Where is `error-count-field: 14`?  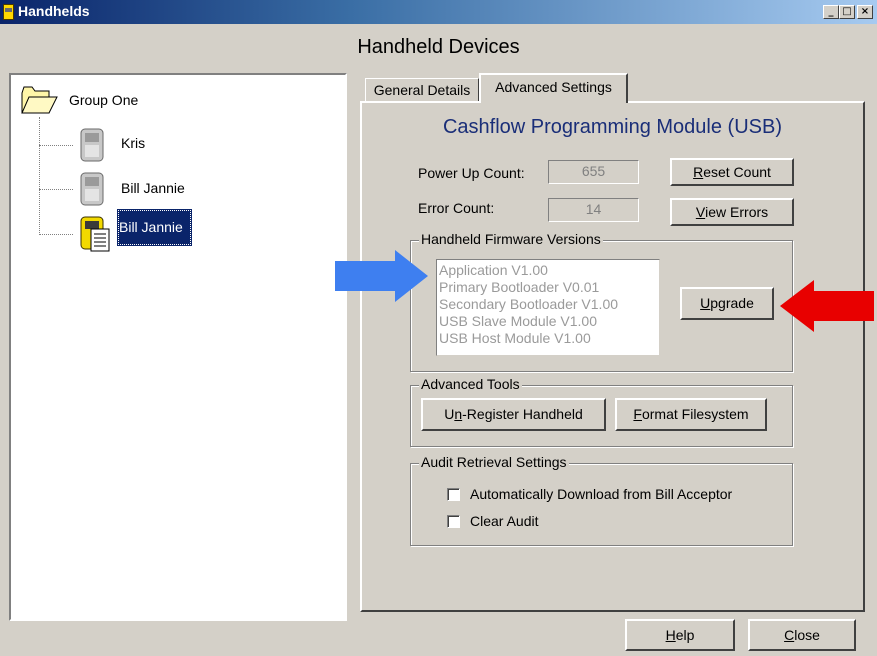
error-count-field: 14 is located at coordinates (593, 210).